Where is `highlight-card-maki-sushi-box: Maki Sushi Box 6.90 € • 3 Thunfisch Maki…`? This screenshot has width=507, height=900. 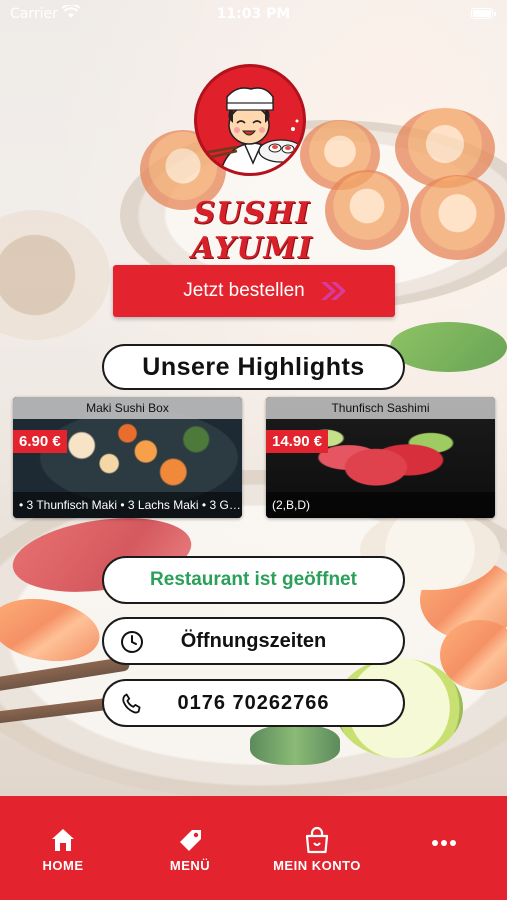 highlight-card-maki-sushi-box: Maki Sushi Box 6.90 € • 3 Thunfisch Maki… is located at coordinates (127, 457).